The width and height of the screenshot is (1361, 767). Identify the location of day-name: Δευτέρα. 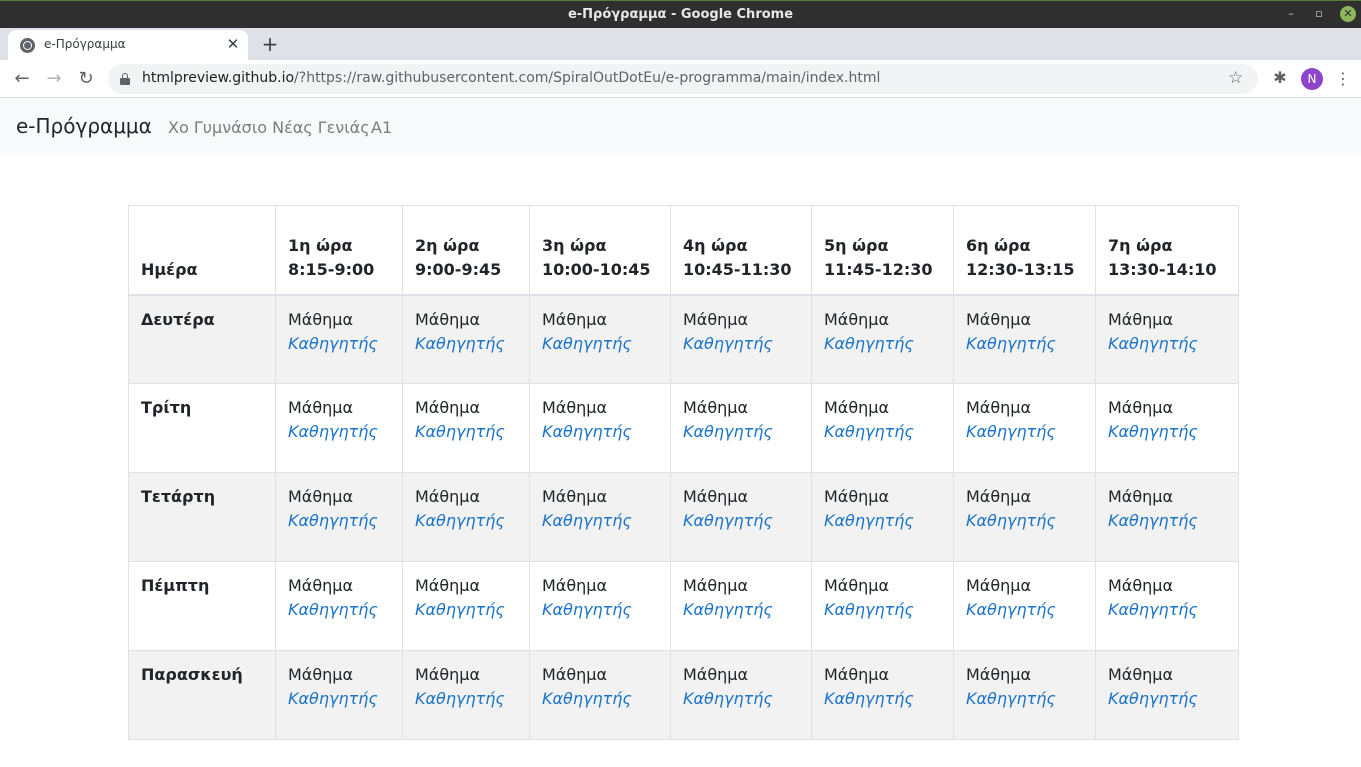
(202, 339).